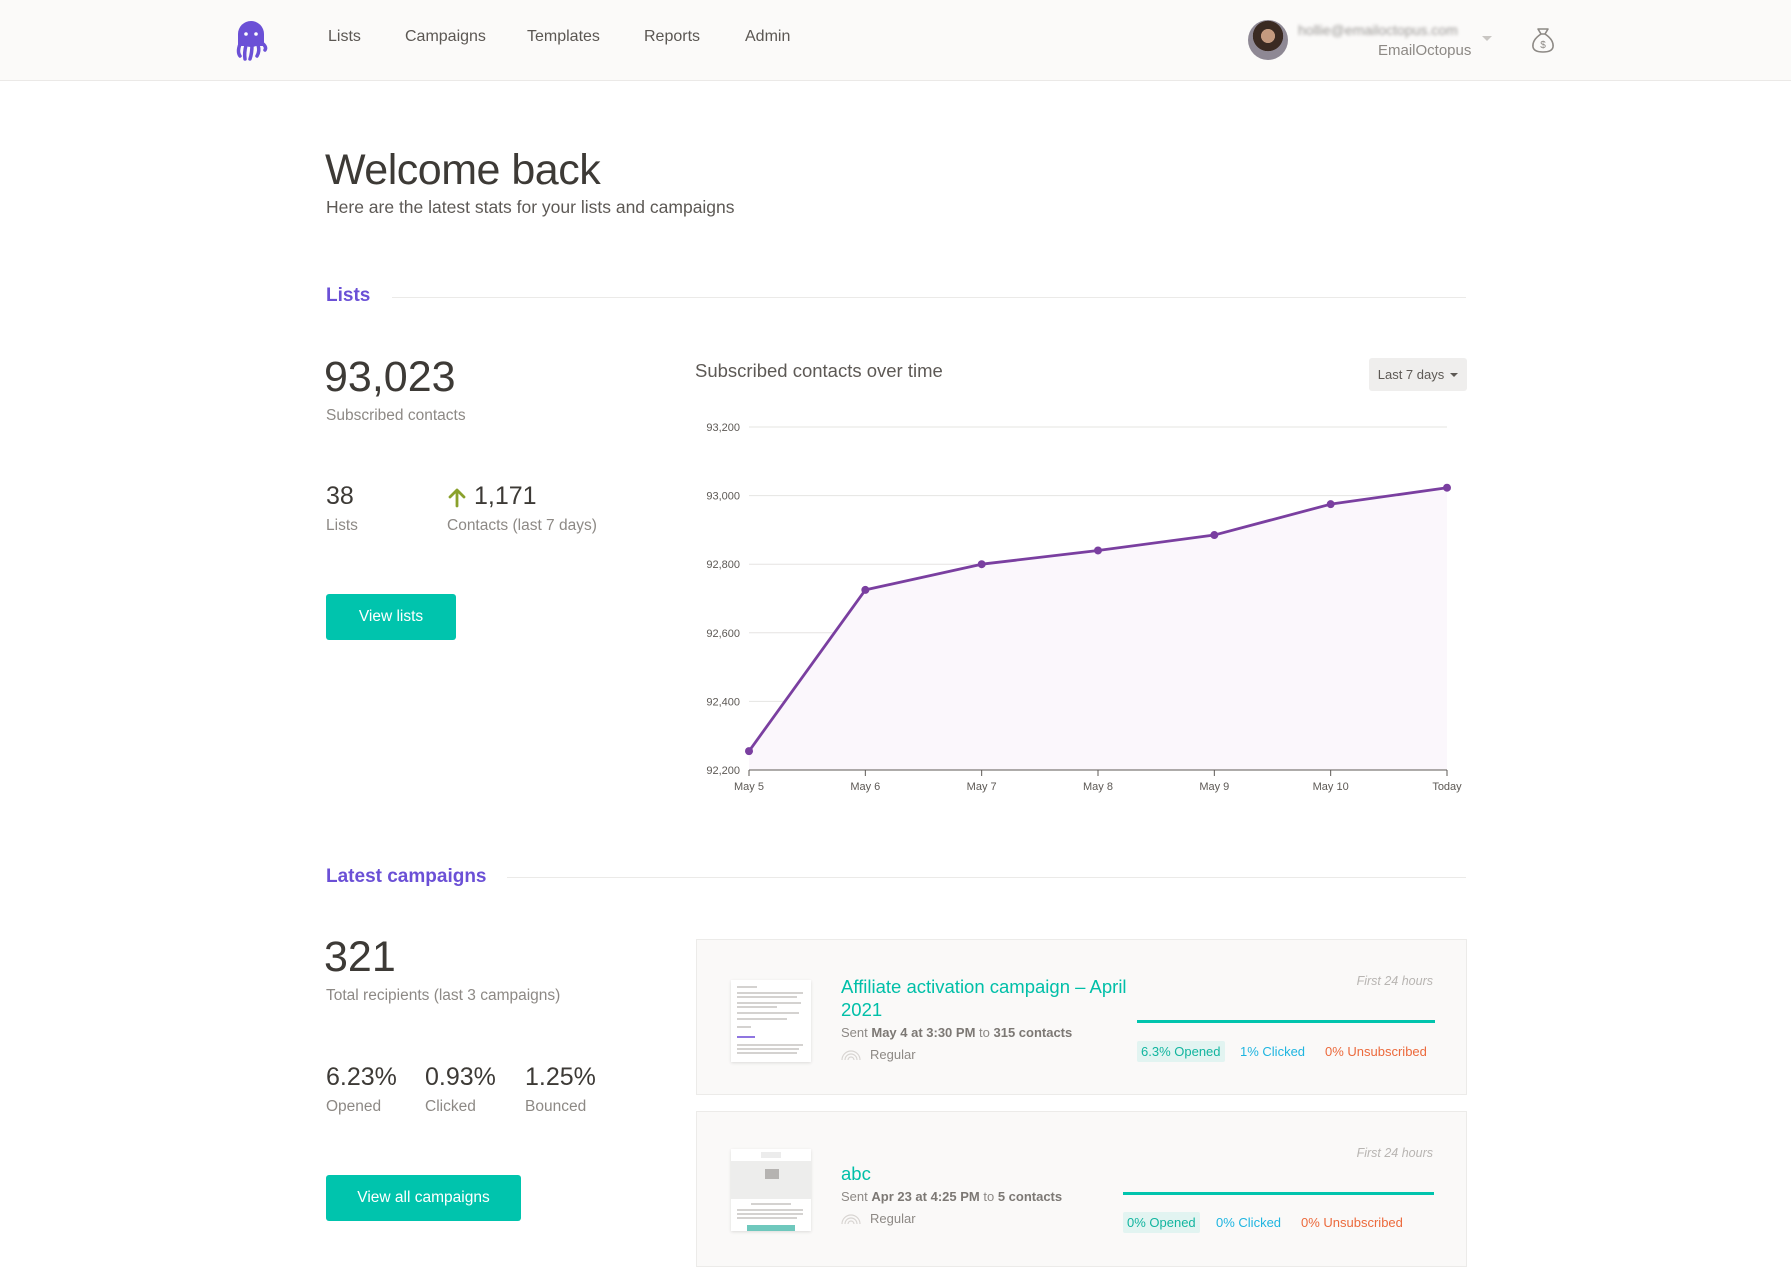 The image size is (1791, 1275). Describe the element at coordinates (460, 1077) in the screenshot. I see `clicked-rate: 0.93%` at that location.